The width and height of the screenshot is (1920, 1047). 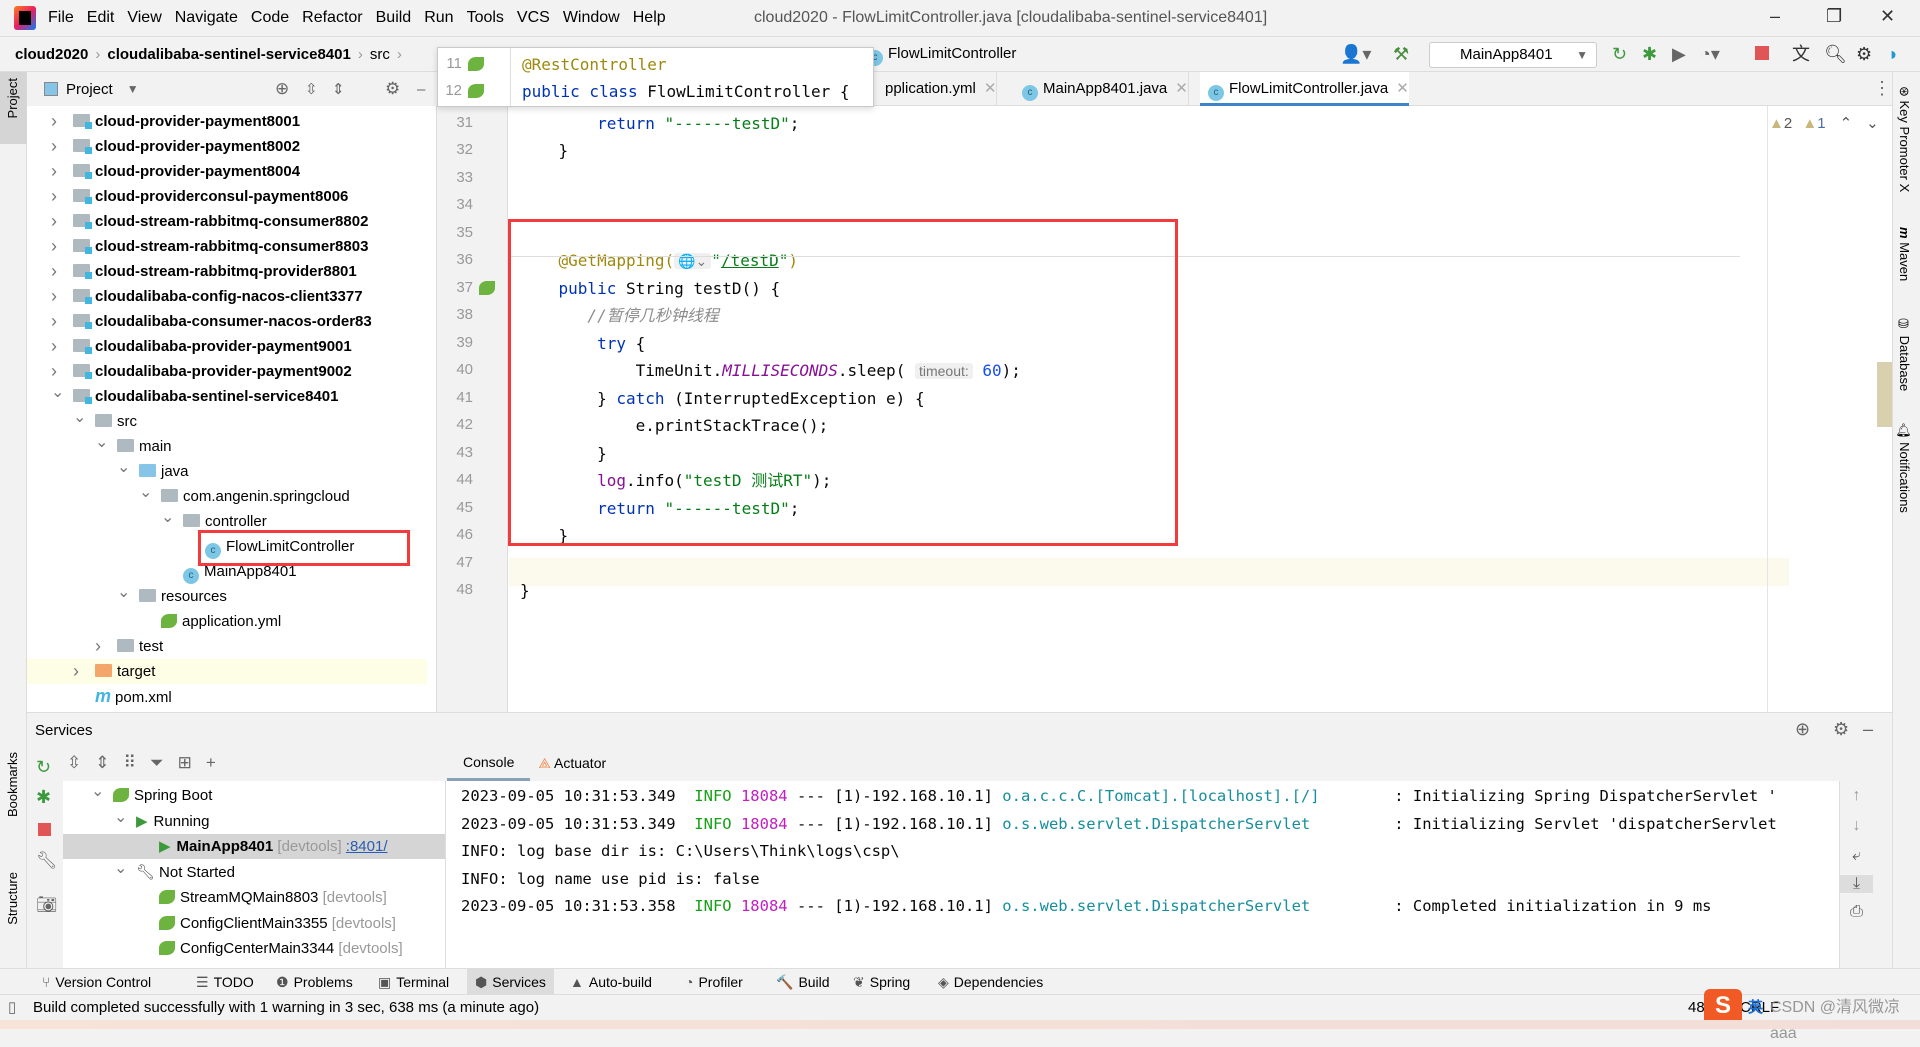 What do you see at coordinates (172, 596) in the screenshot?
I see `tree-item: ⌄ resources` at bounding box center [172, 596].